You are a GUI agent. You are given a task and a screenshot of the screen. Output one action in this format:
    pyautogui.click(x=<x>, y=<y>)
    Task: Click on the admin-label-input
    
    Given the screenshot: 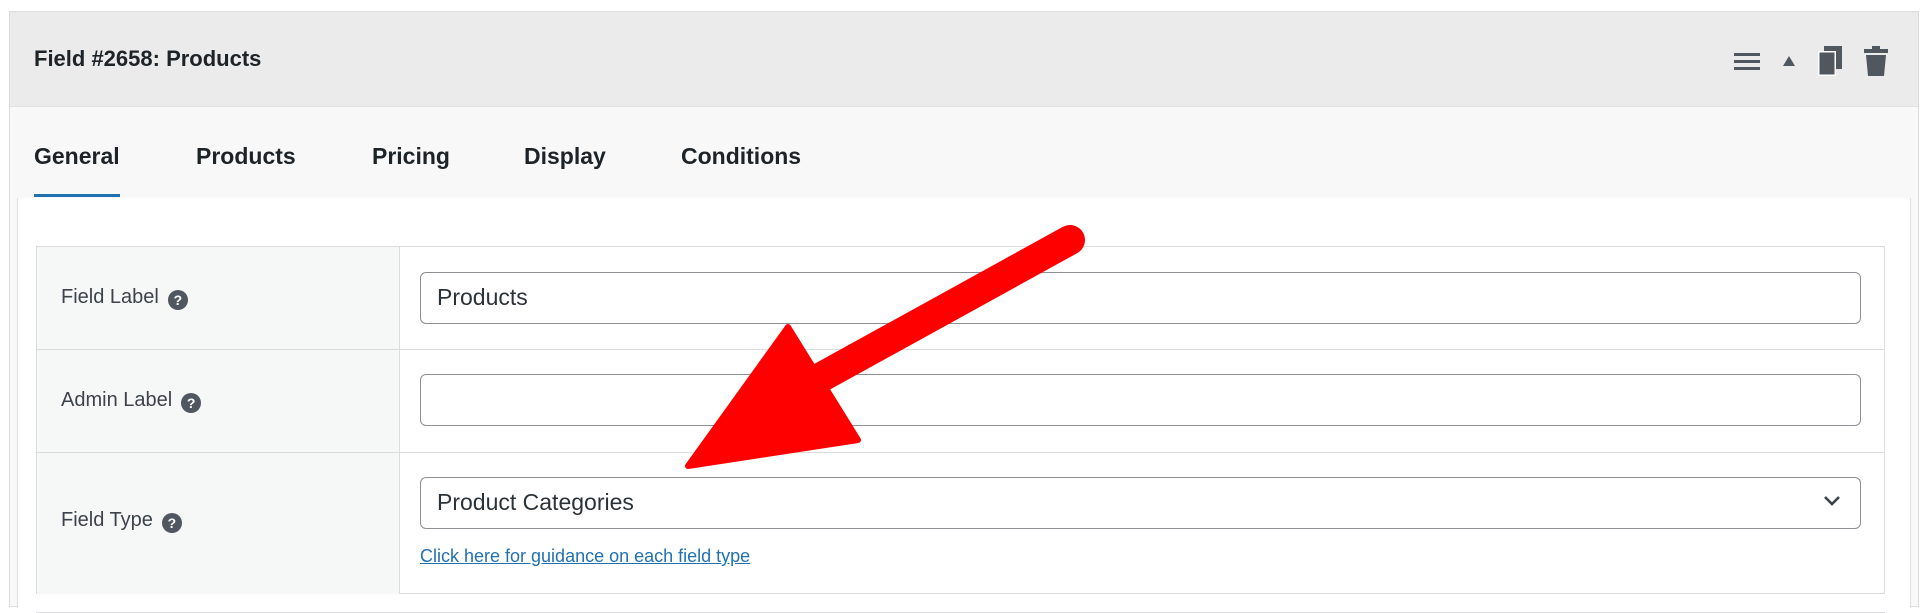 What is the action you would take?
    pyautogui.click(x=1140, y=400)
    